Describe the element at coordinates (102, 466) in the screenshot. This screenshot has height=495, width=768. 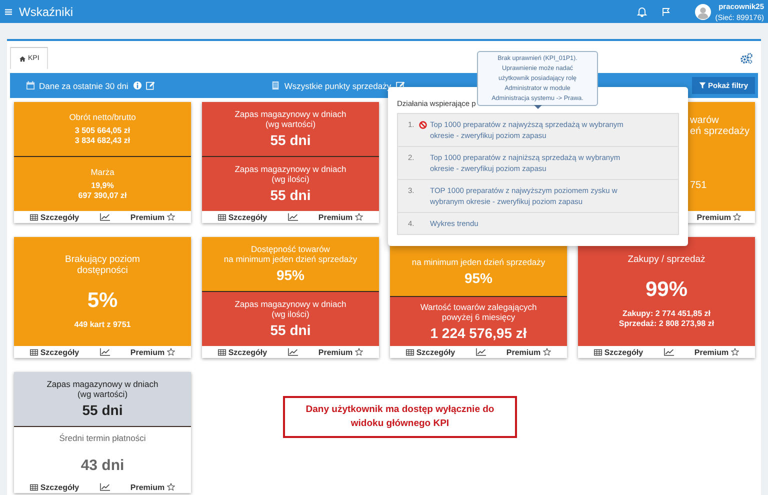
I see `kpi-value: 43 dni` at that location.